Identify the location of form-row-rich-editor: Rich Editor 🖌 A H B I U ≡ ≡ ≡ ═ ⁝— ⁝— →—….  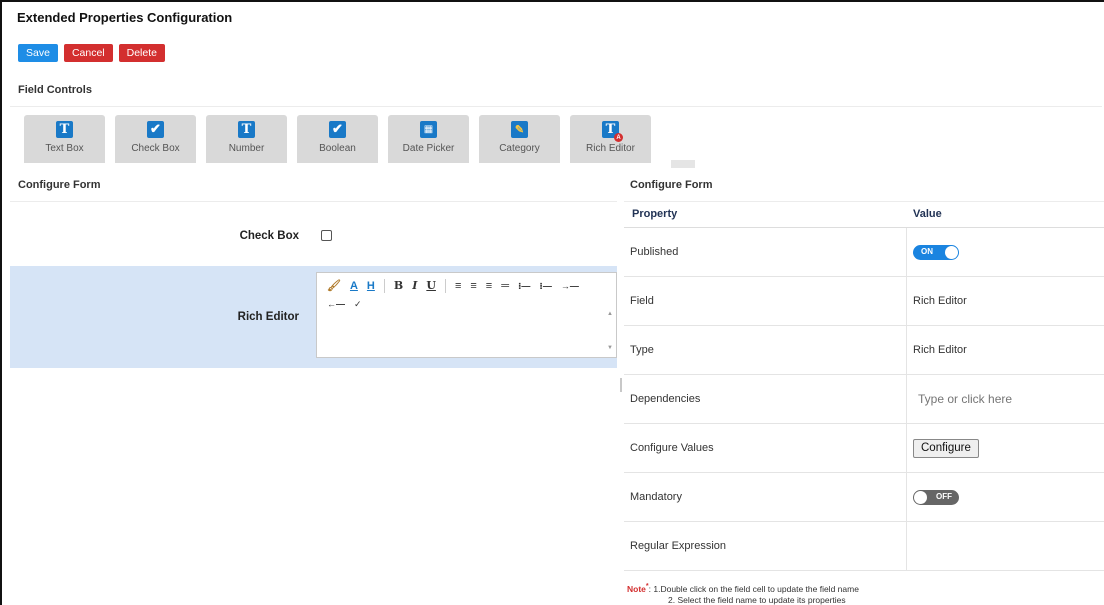
(313, 317).